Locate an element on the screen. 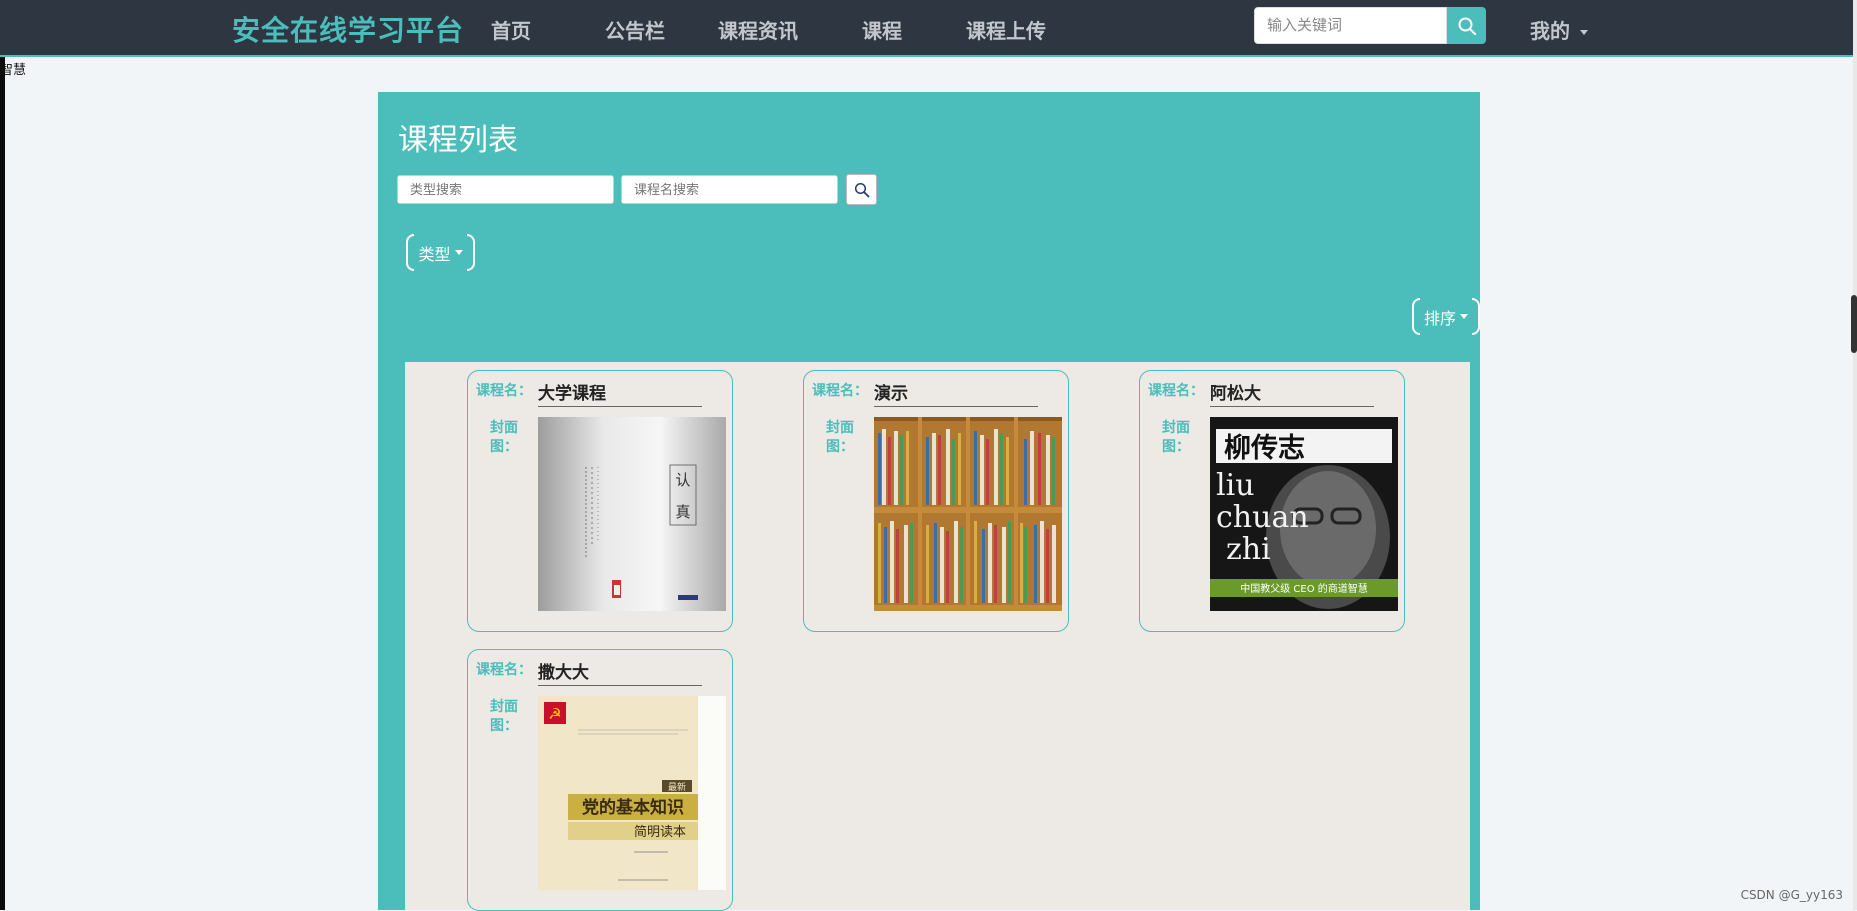  course-card: 课程名： 演示 封面图： is located at coordinates (936, 501).